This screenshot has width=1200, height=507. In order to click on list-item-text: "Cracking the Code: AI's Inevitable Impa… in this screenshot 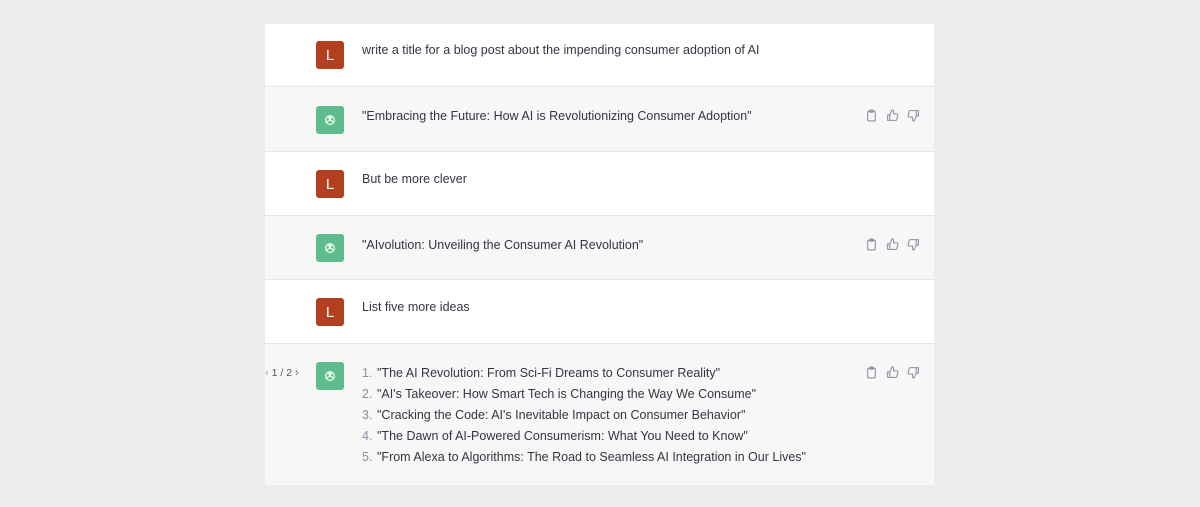, I will do `click(561, 415)`.